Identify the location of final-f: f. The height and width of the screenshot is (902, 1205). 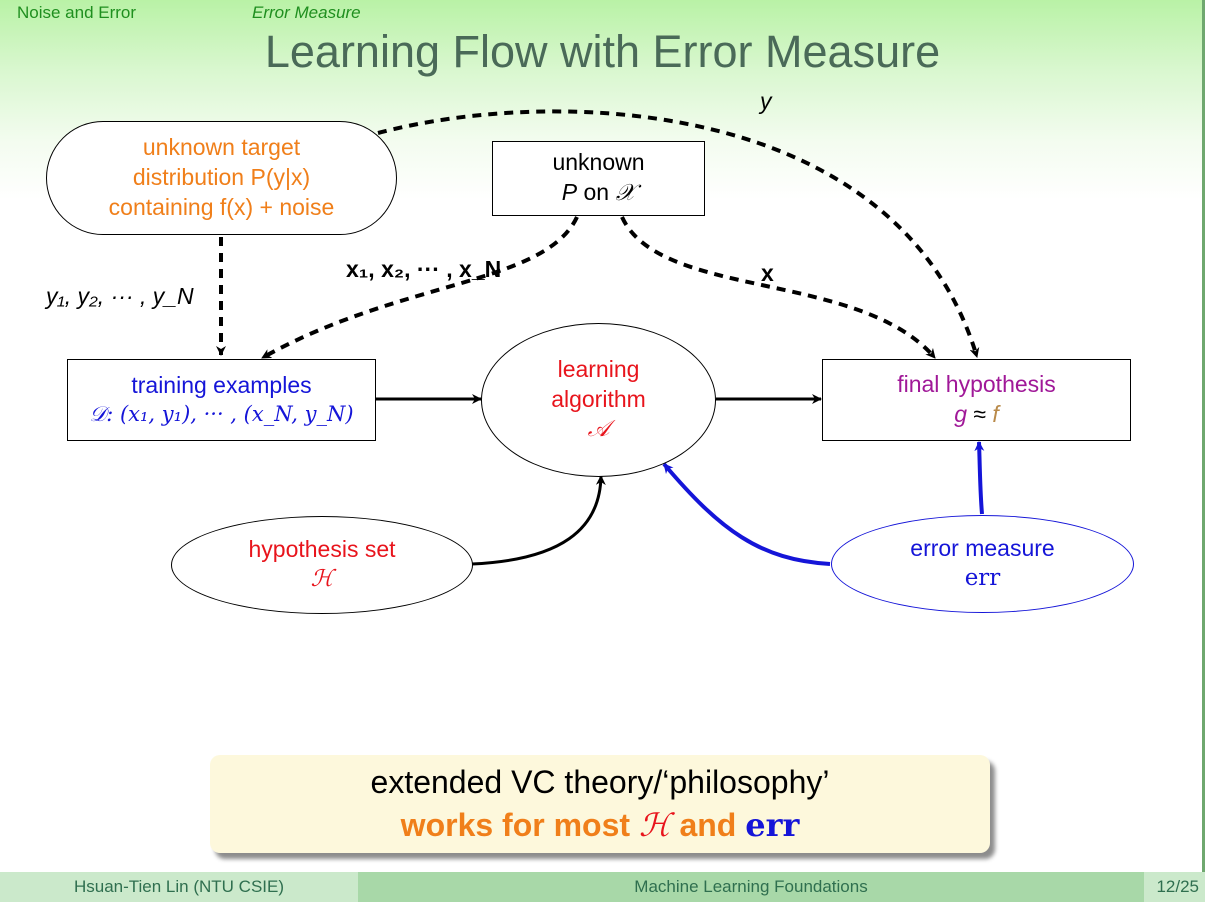
(995, 414).